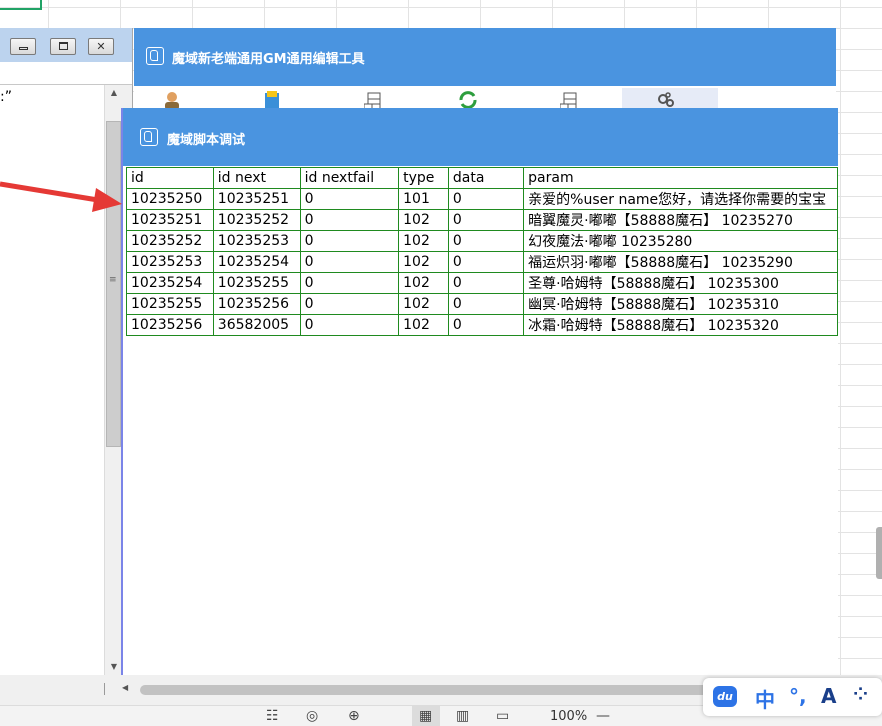 The height and width of the screenshot is (726, 882). Describe the element at coordinates (170, 178) in the screenshot. I see `column-header: id` at that location.